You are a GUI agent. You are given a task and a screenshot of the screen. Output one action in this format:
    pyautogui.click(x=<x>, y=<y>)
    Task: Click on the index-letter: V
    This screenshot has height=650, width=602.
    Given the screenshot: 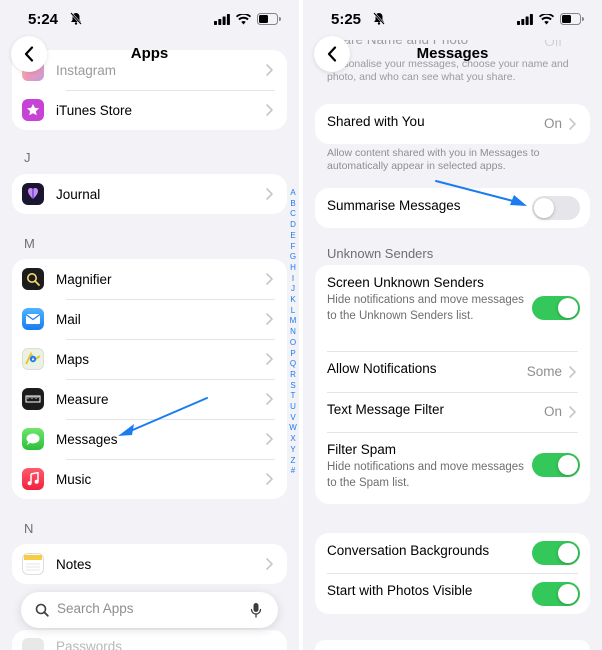 What is the action you would take?
    pyautogui.click(x=293, y=418)
    